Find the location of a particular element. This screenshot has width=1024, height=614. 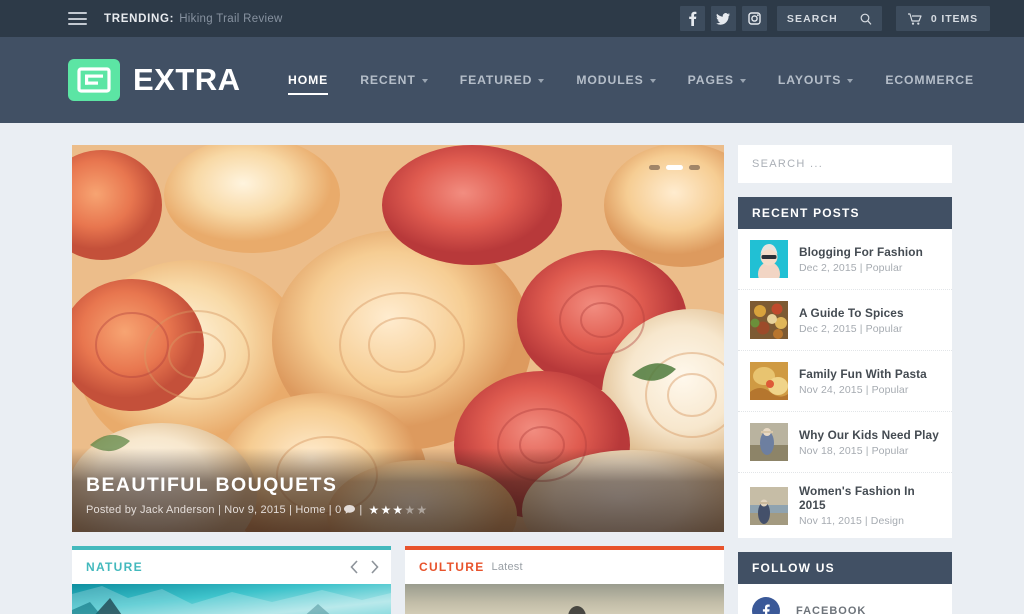

nav-label: PAGES is located at coordinates (710, 80).